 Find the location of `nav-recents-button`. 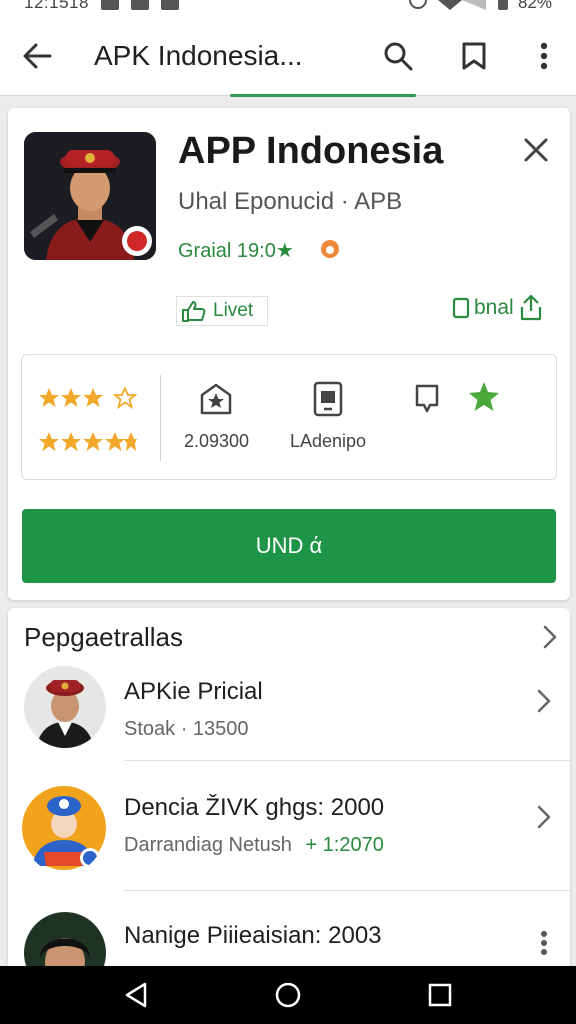

nav-recents-button is located at coordinates (440, 995).